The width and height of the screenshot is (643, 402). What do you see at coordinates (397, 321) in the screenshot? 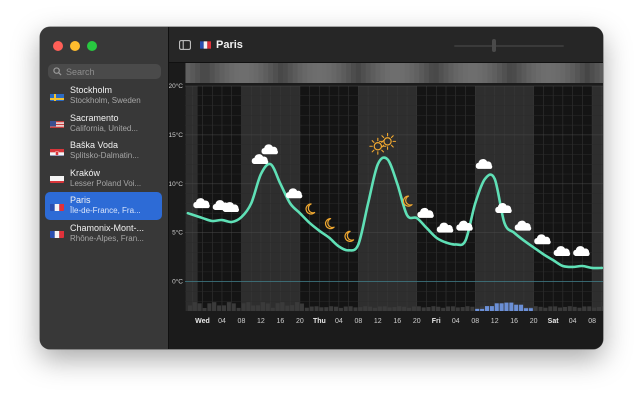
I see `x-tick-label: 16` at bounding box center [397, 321].